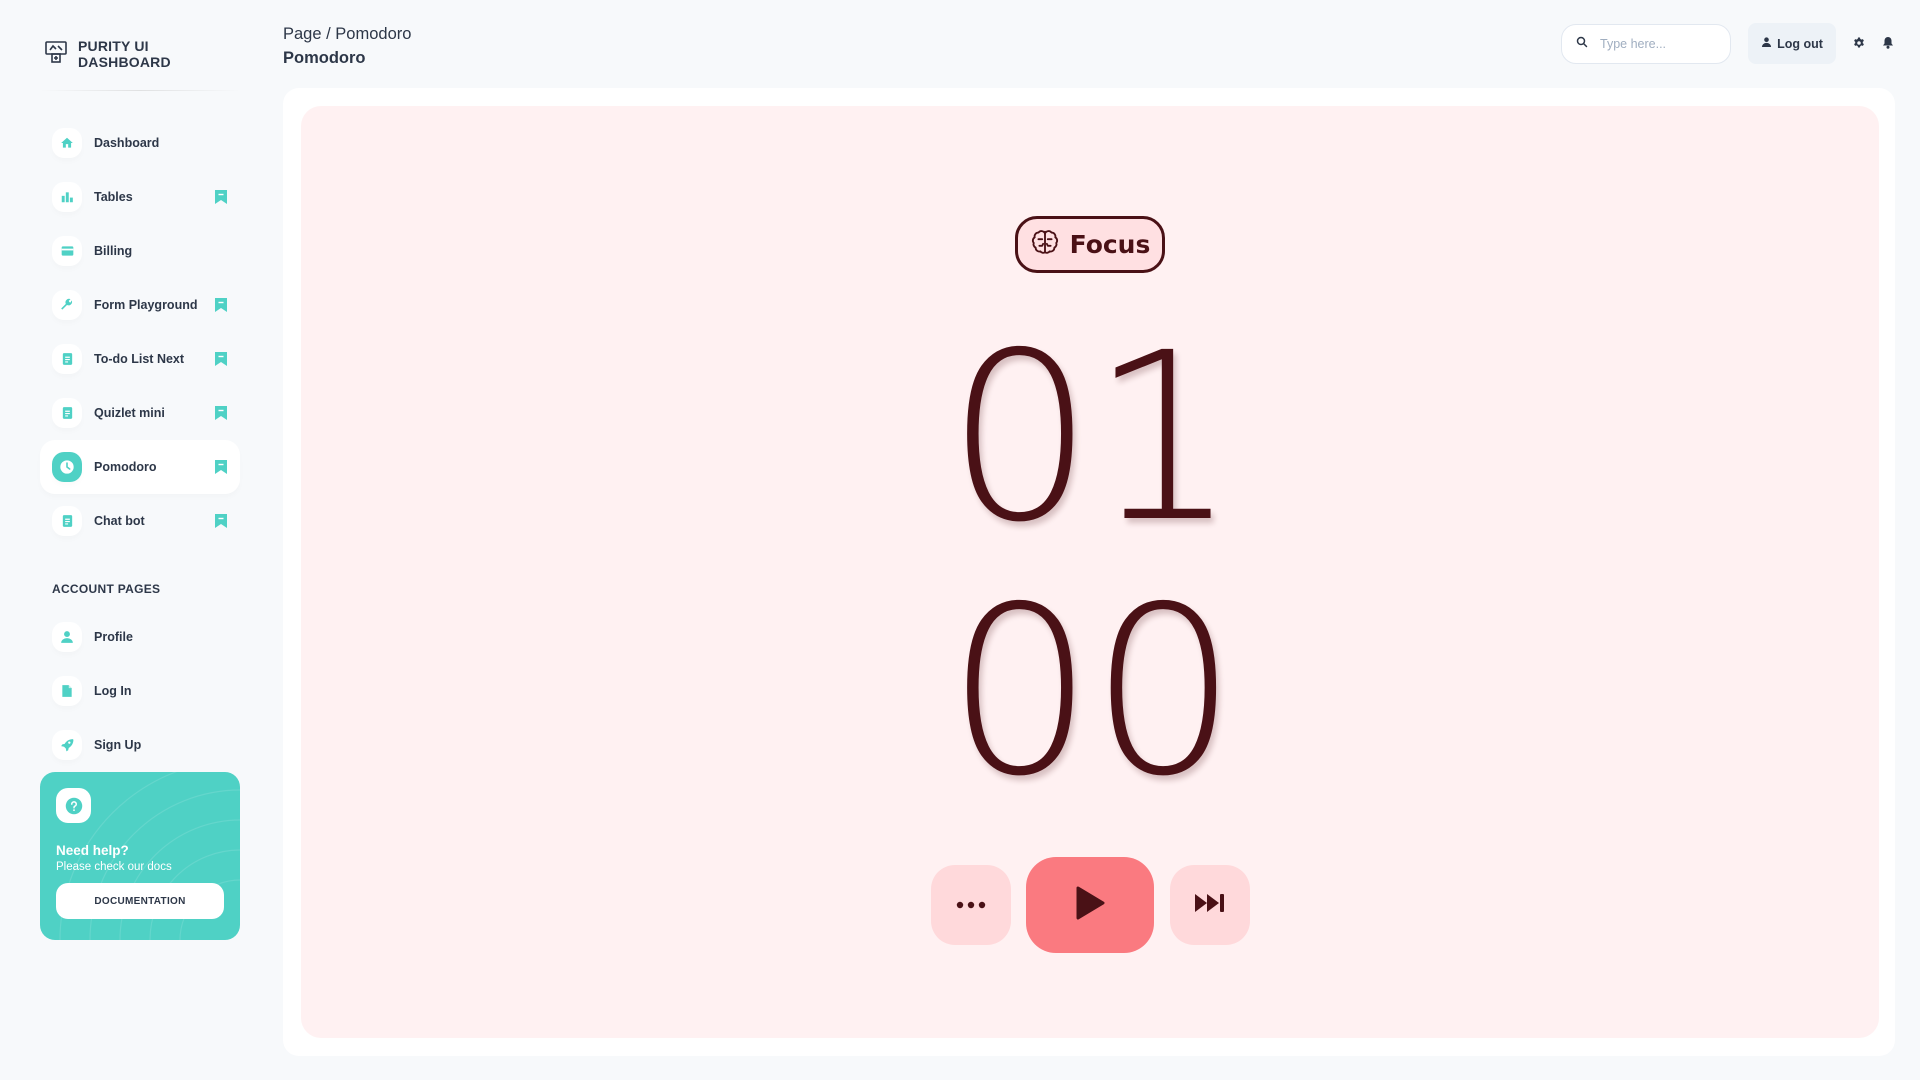 The image size is (1920, 1080). Describe the element at coordinates (67, 305) in the screenshot. I see `wrench-icon` at that location.